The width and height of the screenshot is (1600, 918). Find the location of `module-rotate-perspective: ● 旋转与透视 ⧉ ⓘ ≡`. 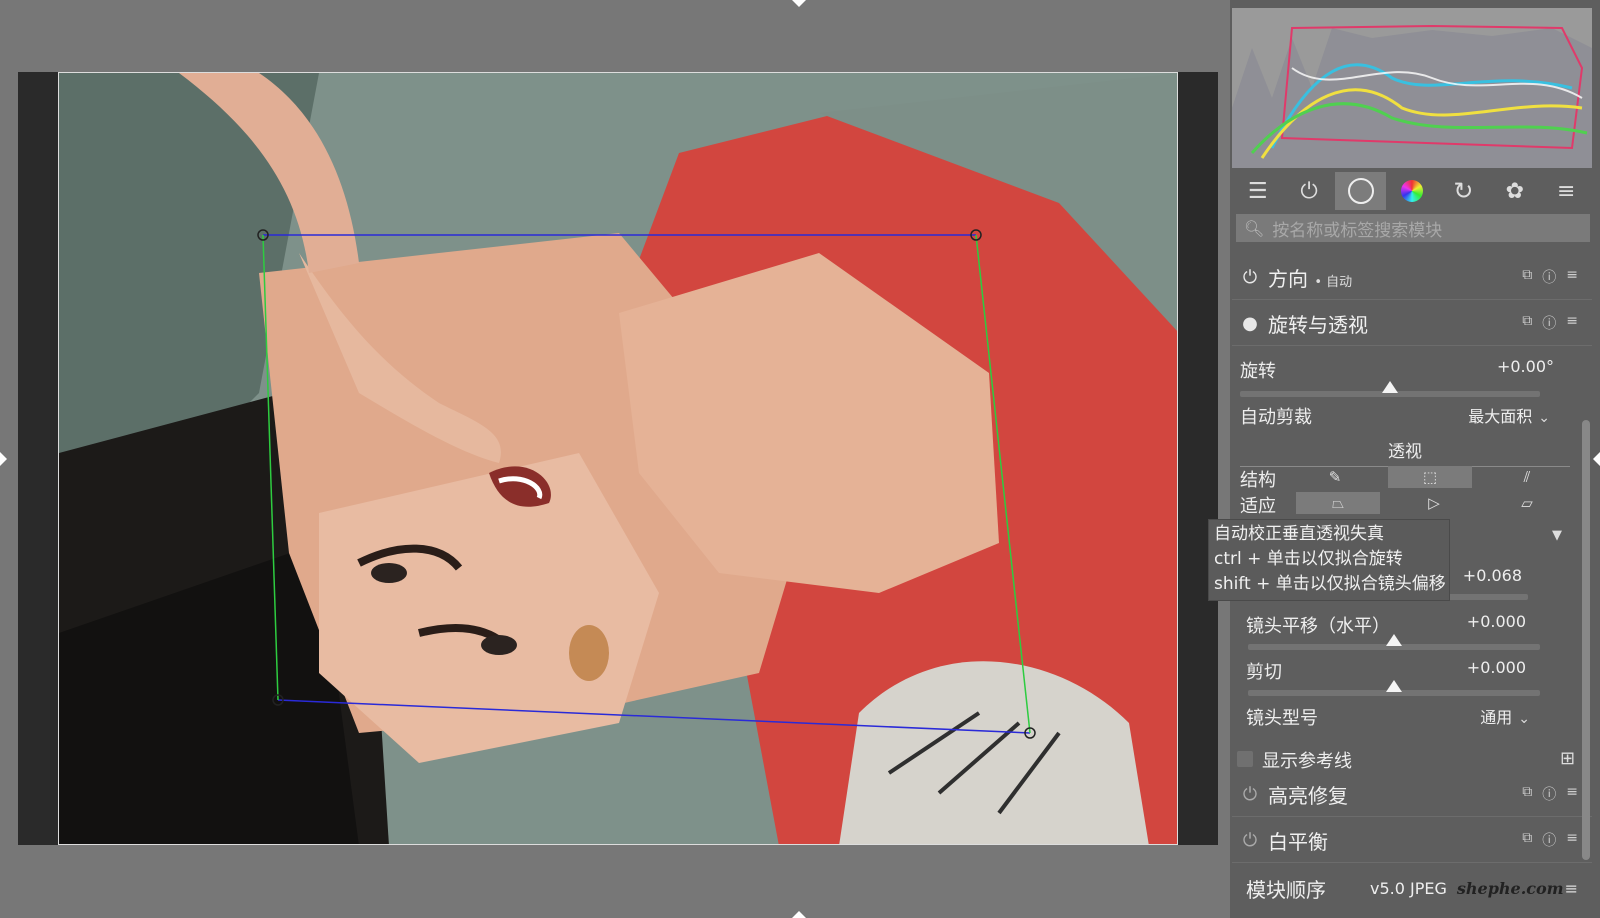

module-rotate-perspective: ● 旋转与透视 ⧉ ⓘ ≡ is located at coordinates (1412, 323).